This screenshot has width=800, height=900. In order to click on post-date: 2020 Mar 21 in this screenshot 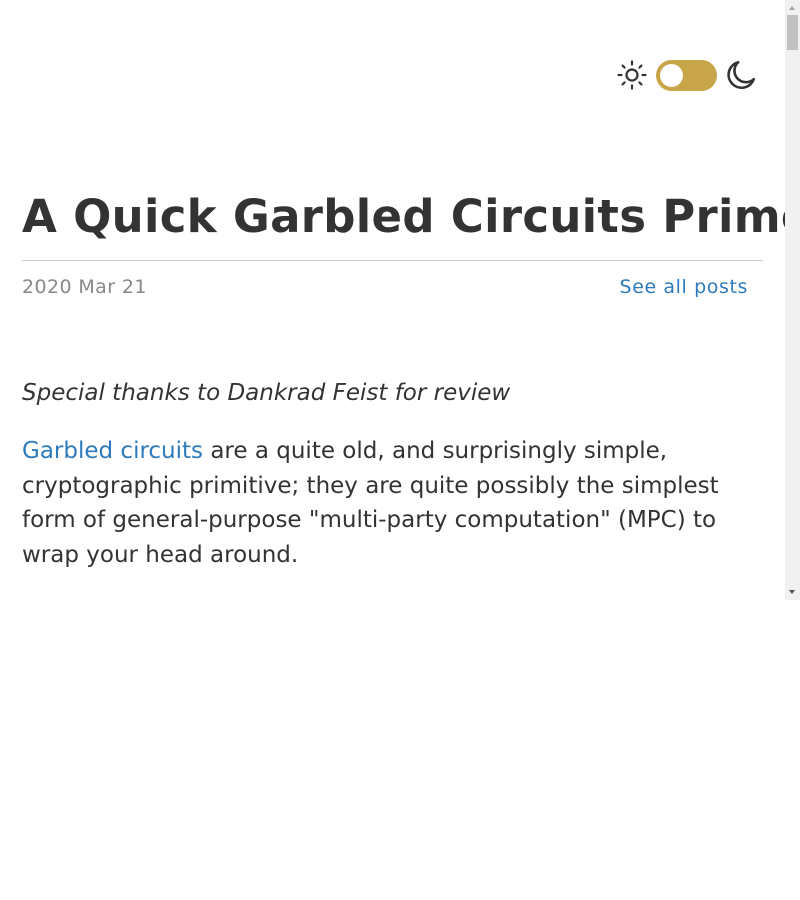, I will do `click(84, 287)`.